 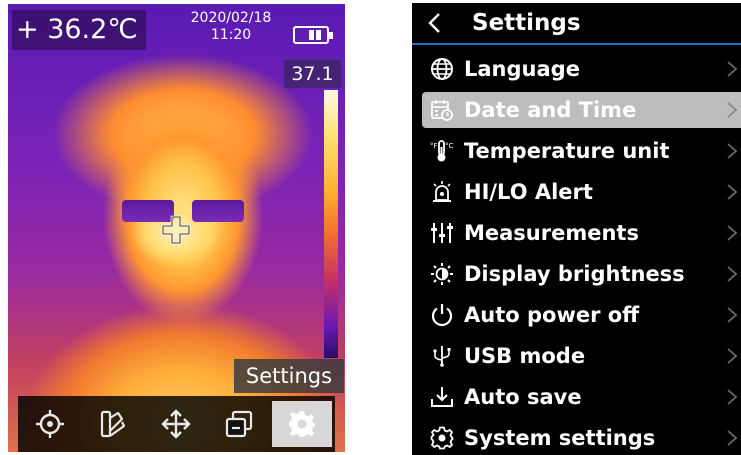 What do you see at coordinates (331, 224) in the screenshot?
I see `color-scale-bar` at bounding box center [331, 224].